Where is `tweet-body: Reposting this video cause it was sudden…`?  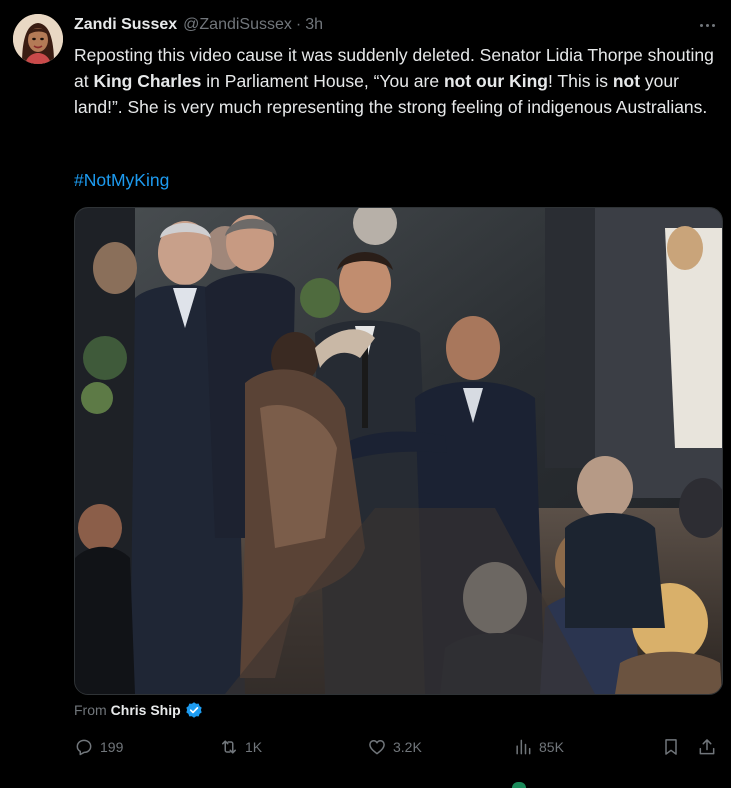 tweet-body: Reposting this video cause it was sudden… is located at coordinates (394, 81).